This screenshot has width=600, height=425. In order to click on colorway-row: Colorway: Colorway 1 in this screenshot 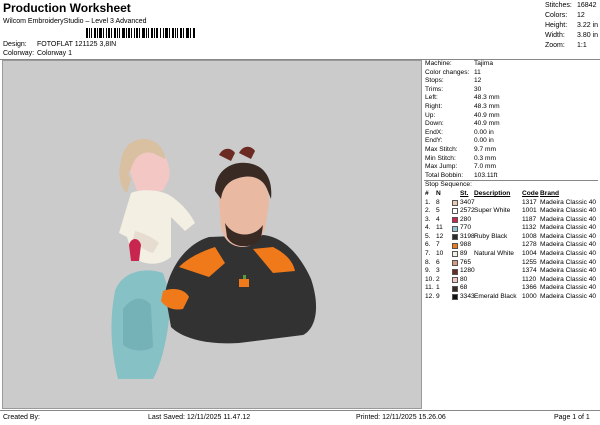, I will do `click(37, 53)`.